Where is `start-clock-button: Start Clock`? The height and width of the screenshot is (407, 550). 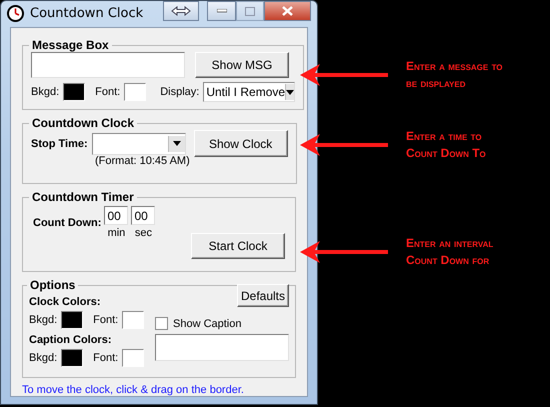 start-clock-button: Start Clock is located at coordinates (238, 246).